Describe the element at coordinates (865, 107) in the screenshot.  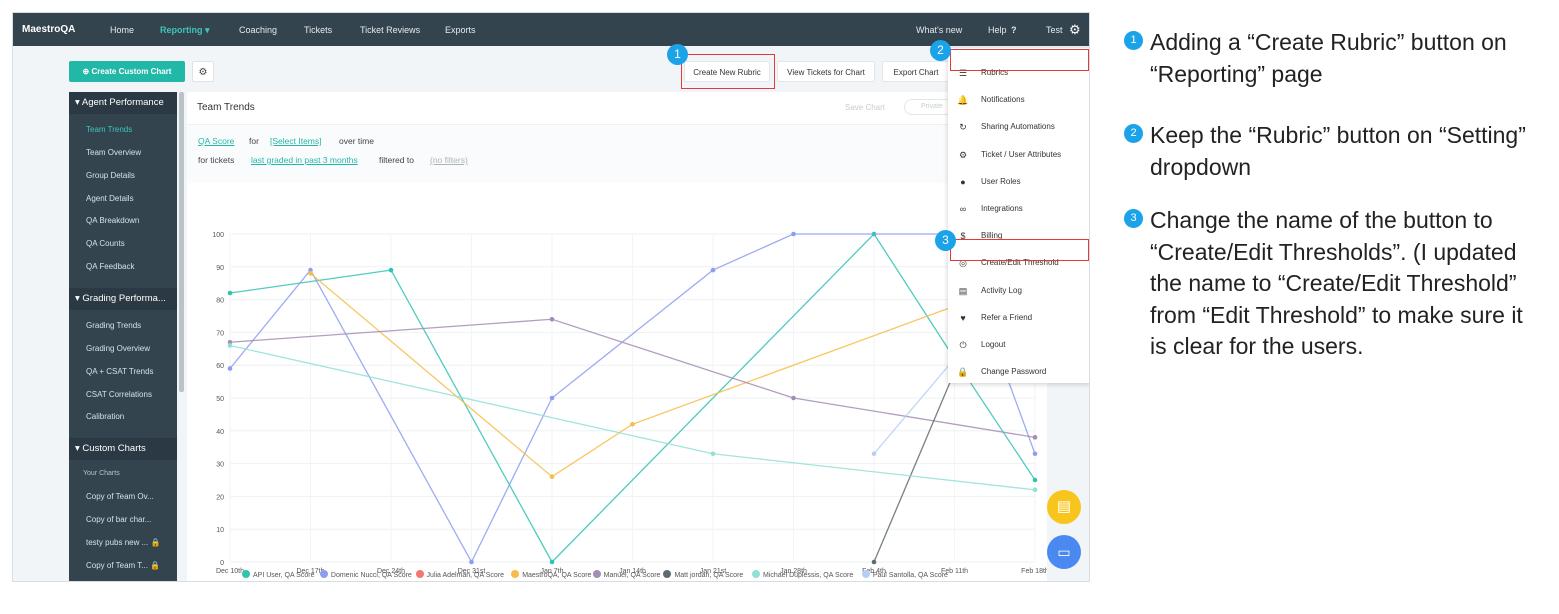
I see `save-chart-button: Save Chart` at that location.